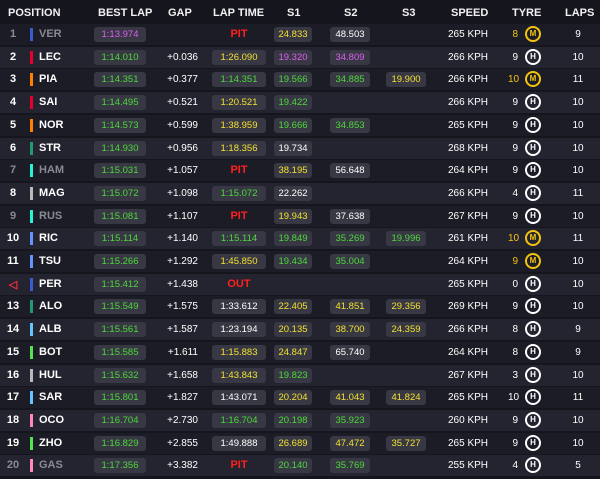  Describe the element at coordinates (13, 215) in the screenshot. I see `position-number: 9` at that location.